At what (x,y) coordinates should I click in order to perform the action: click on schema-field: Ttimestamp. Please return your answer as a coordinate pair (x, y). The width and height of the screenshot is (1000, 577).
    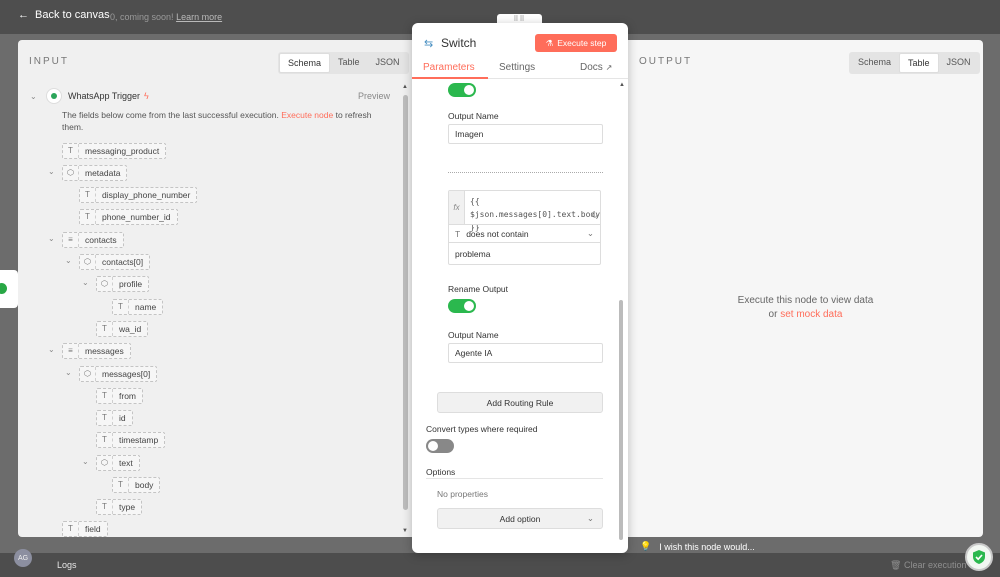
    Looking at the image, I should click on (131, 440).